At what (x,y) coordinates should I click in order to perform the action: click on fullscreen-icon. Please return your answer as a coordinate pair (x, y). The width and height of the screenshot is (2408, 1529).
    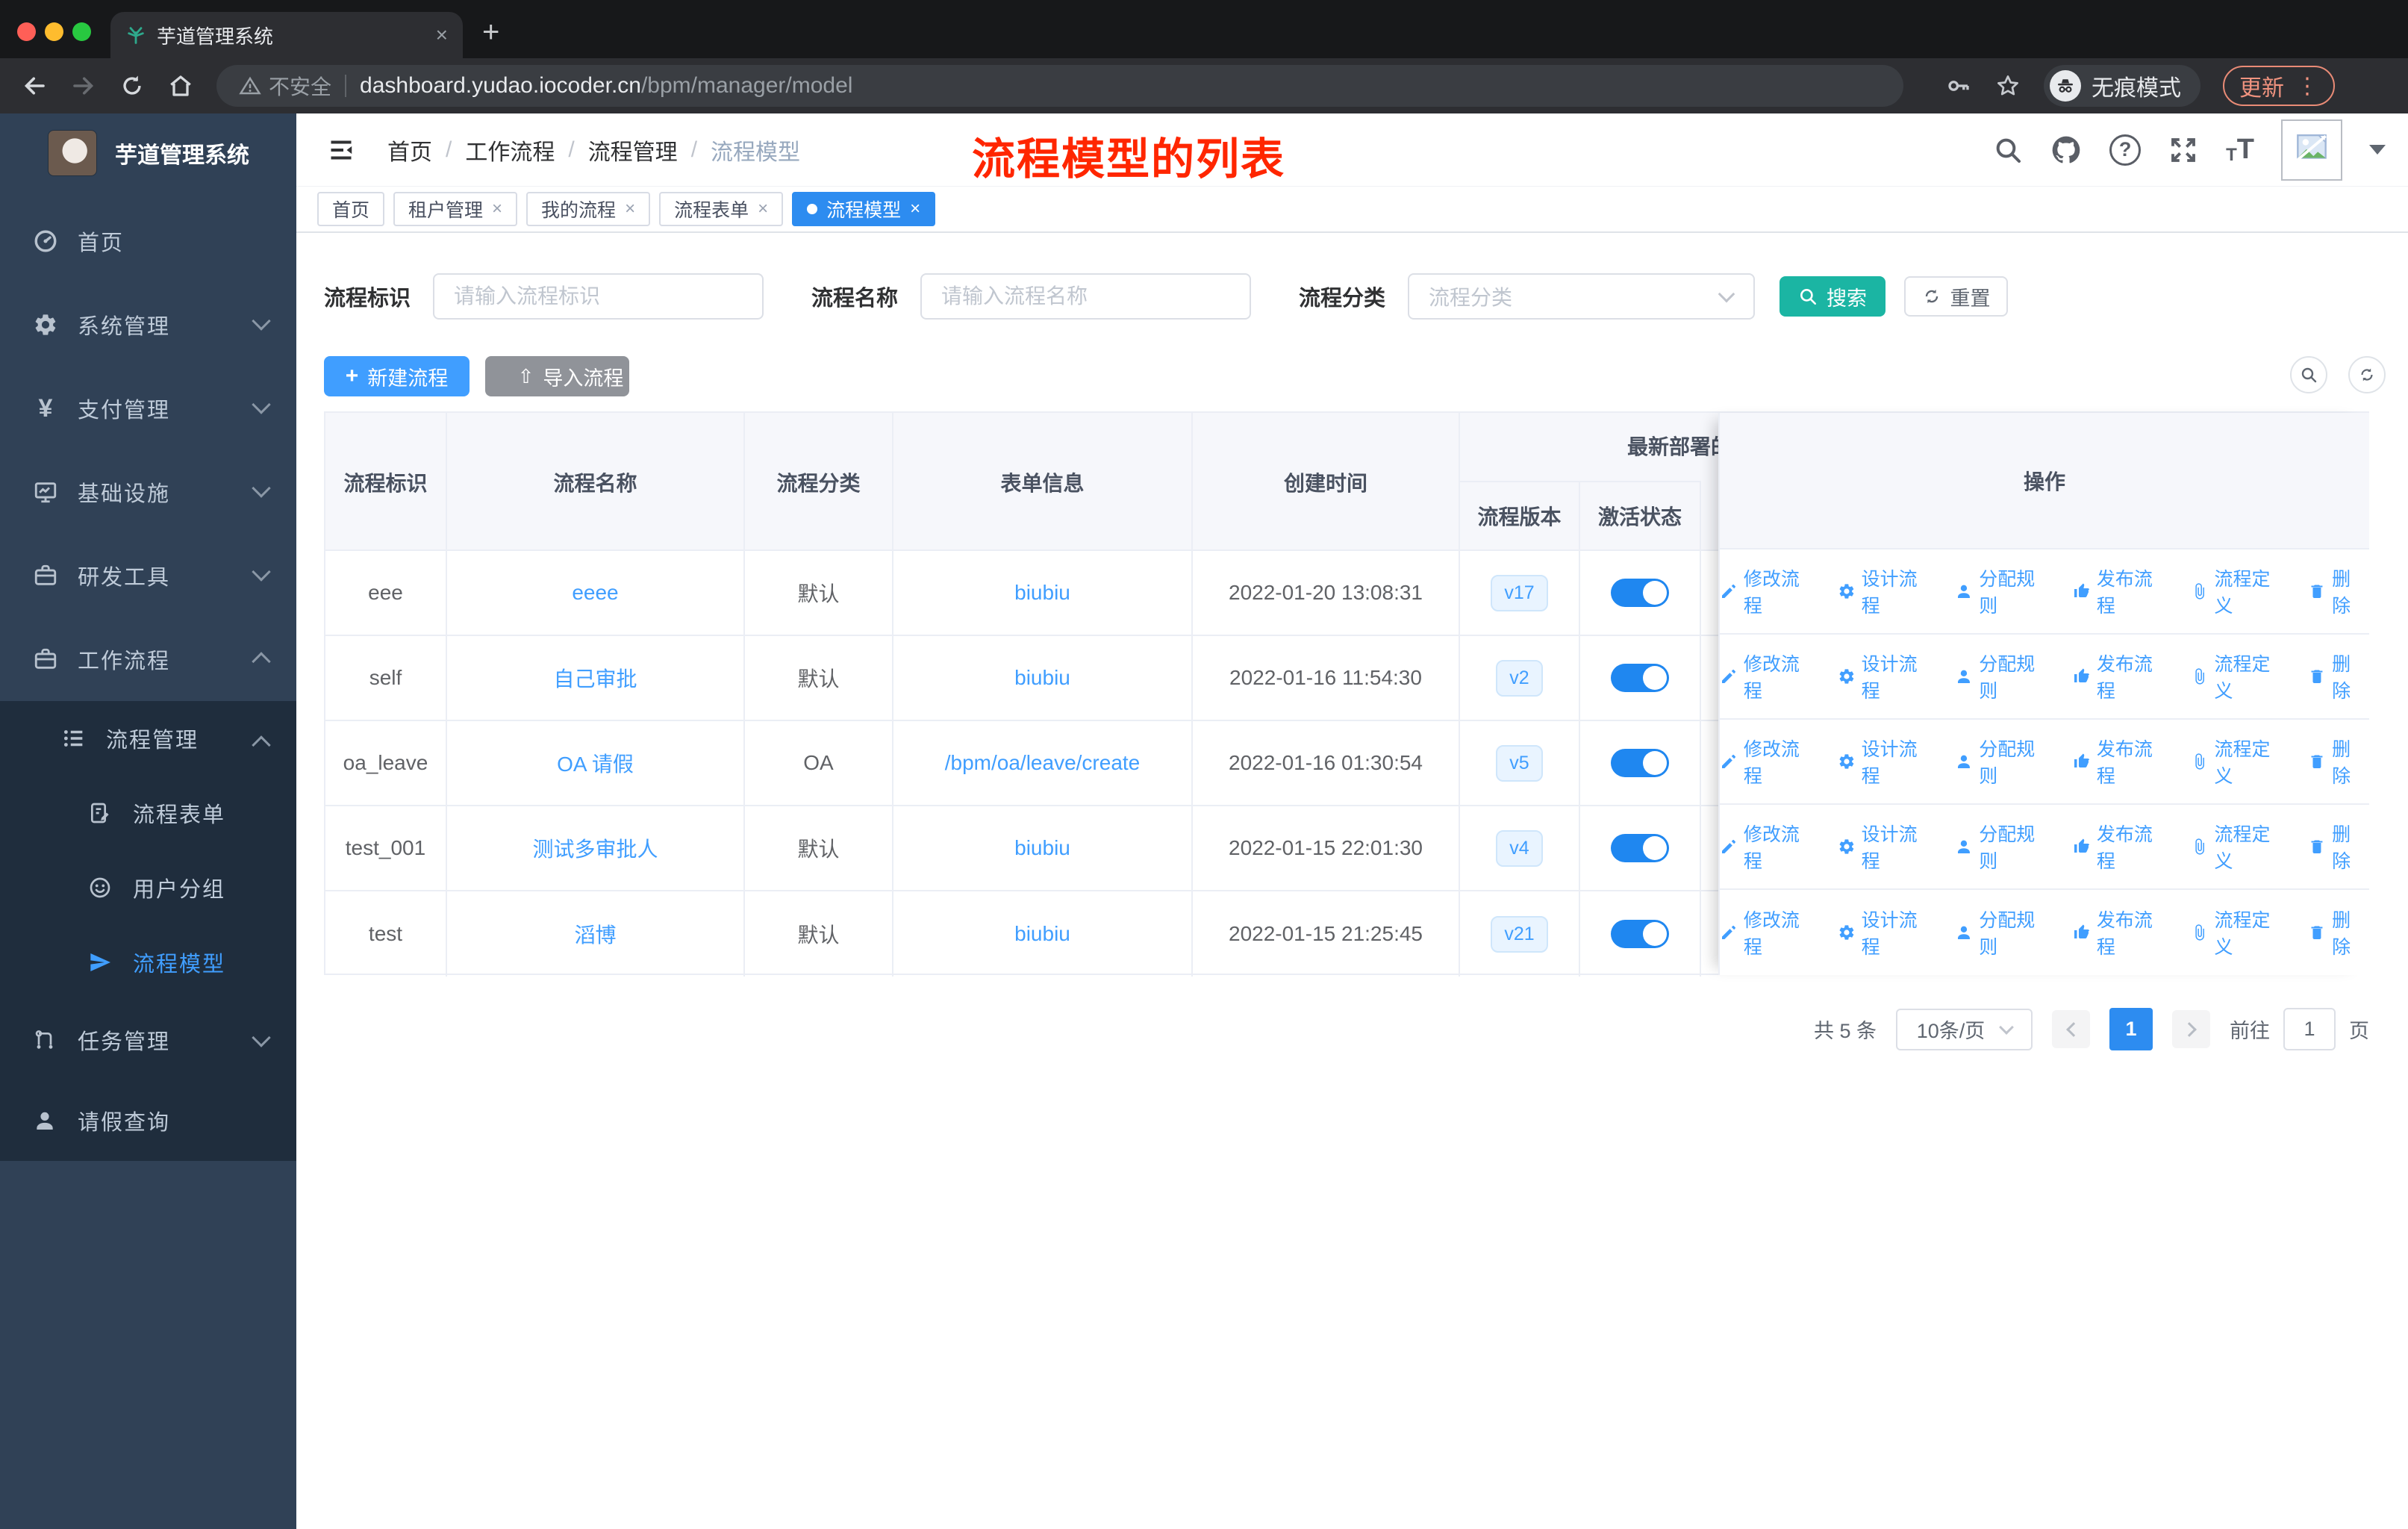
    Looking at the image, I should click on (2183, 150).